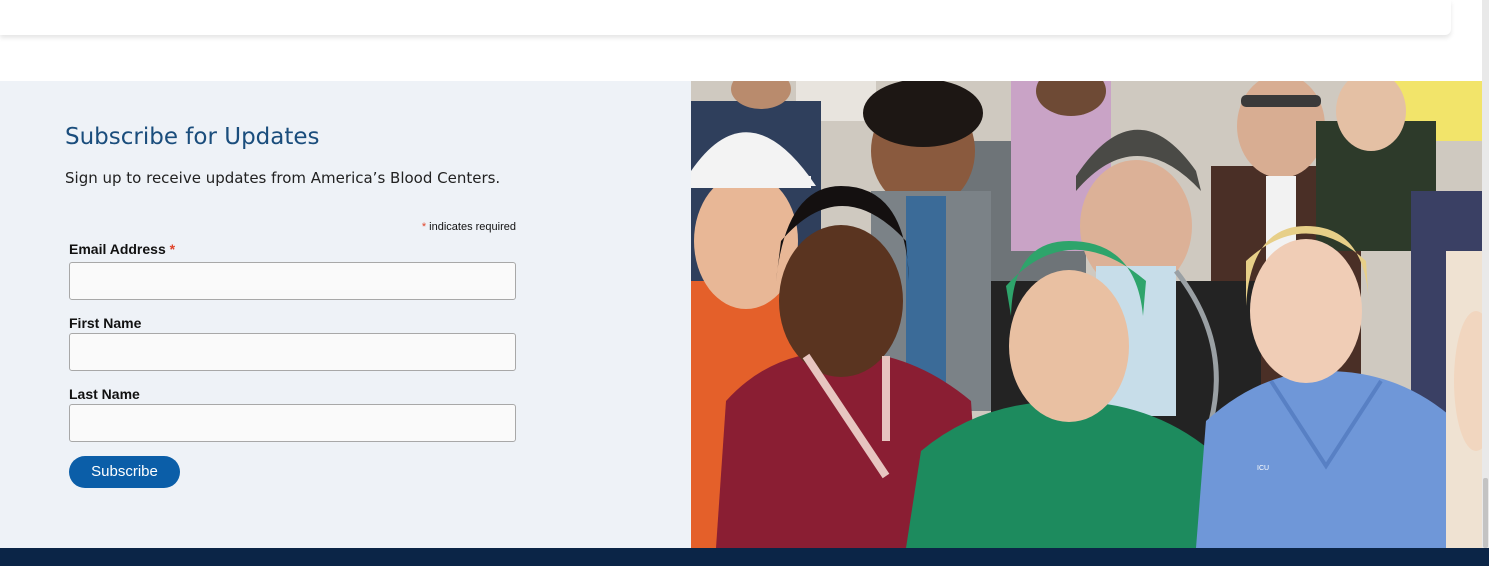  What do you see at coordinates (172, 249) in the screenshot?
I see `email-required-asterisk: *` at bounding box center [172, 249].